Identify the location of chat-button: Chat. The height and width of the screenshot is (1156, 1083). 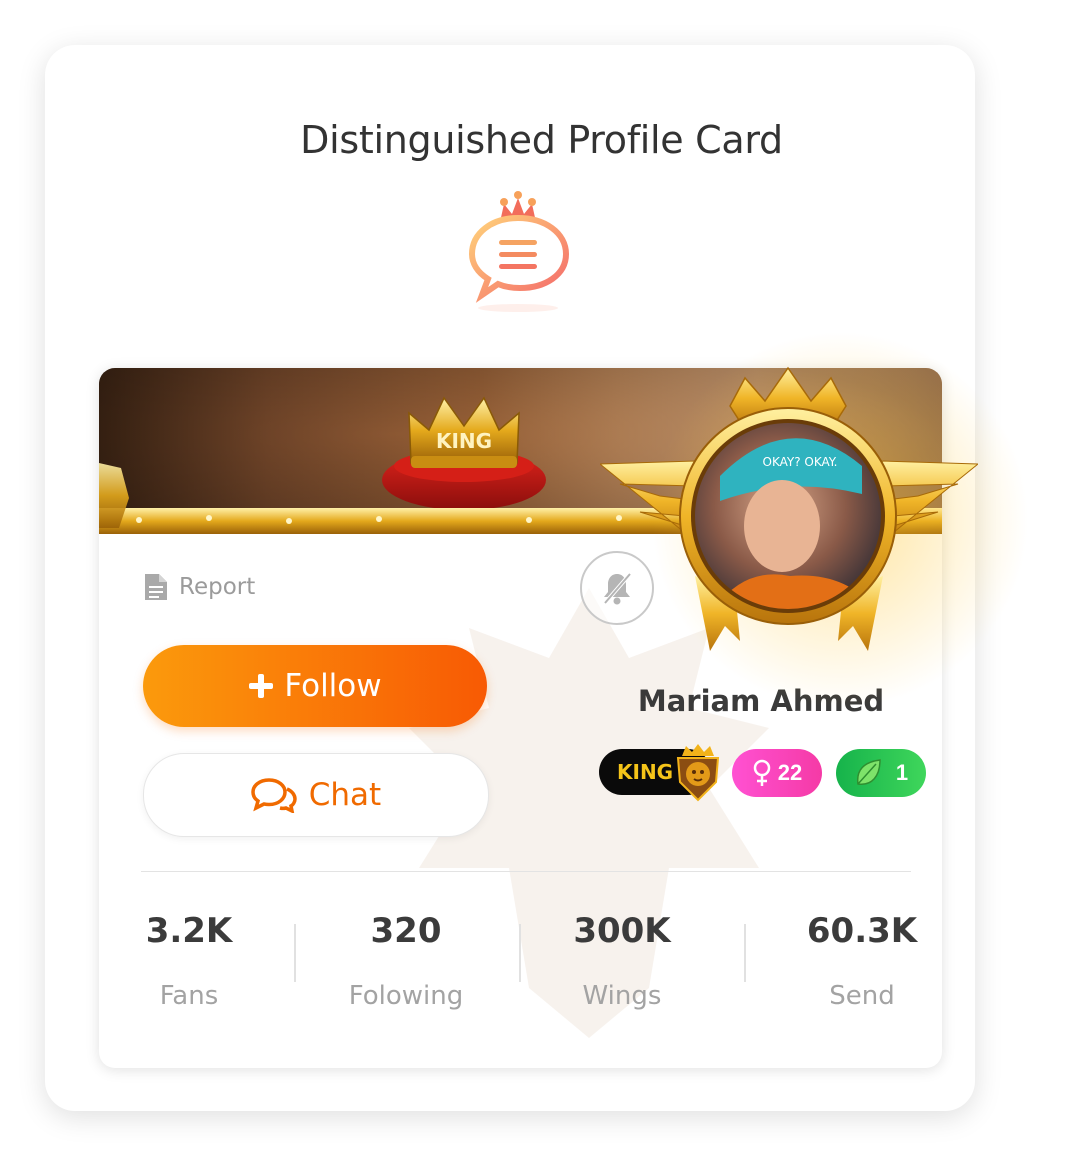
(316, 795).